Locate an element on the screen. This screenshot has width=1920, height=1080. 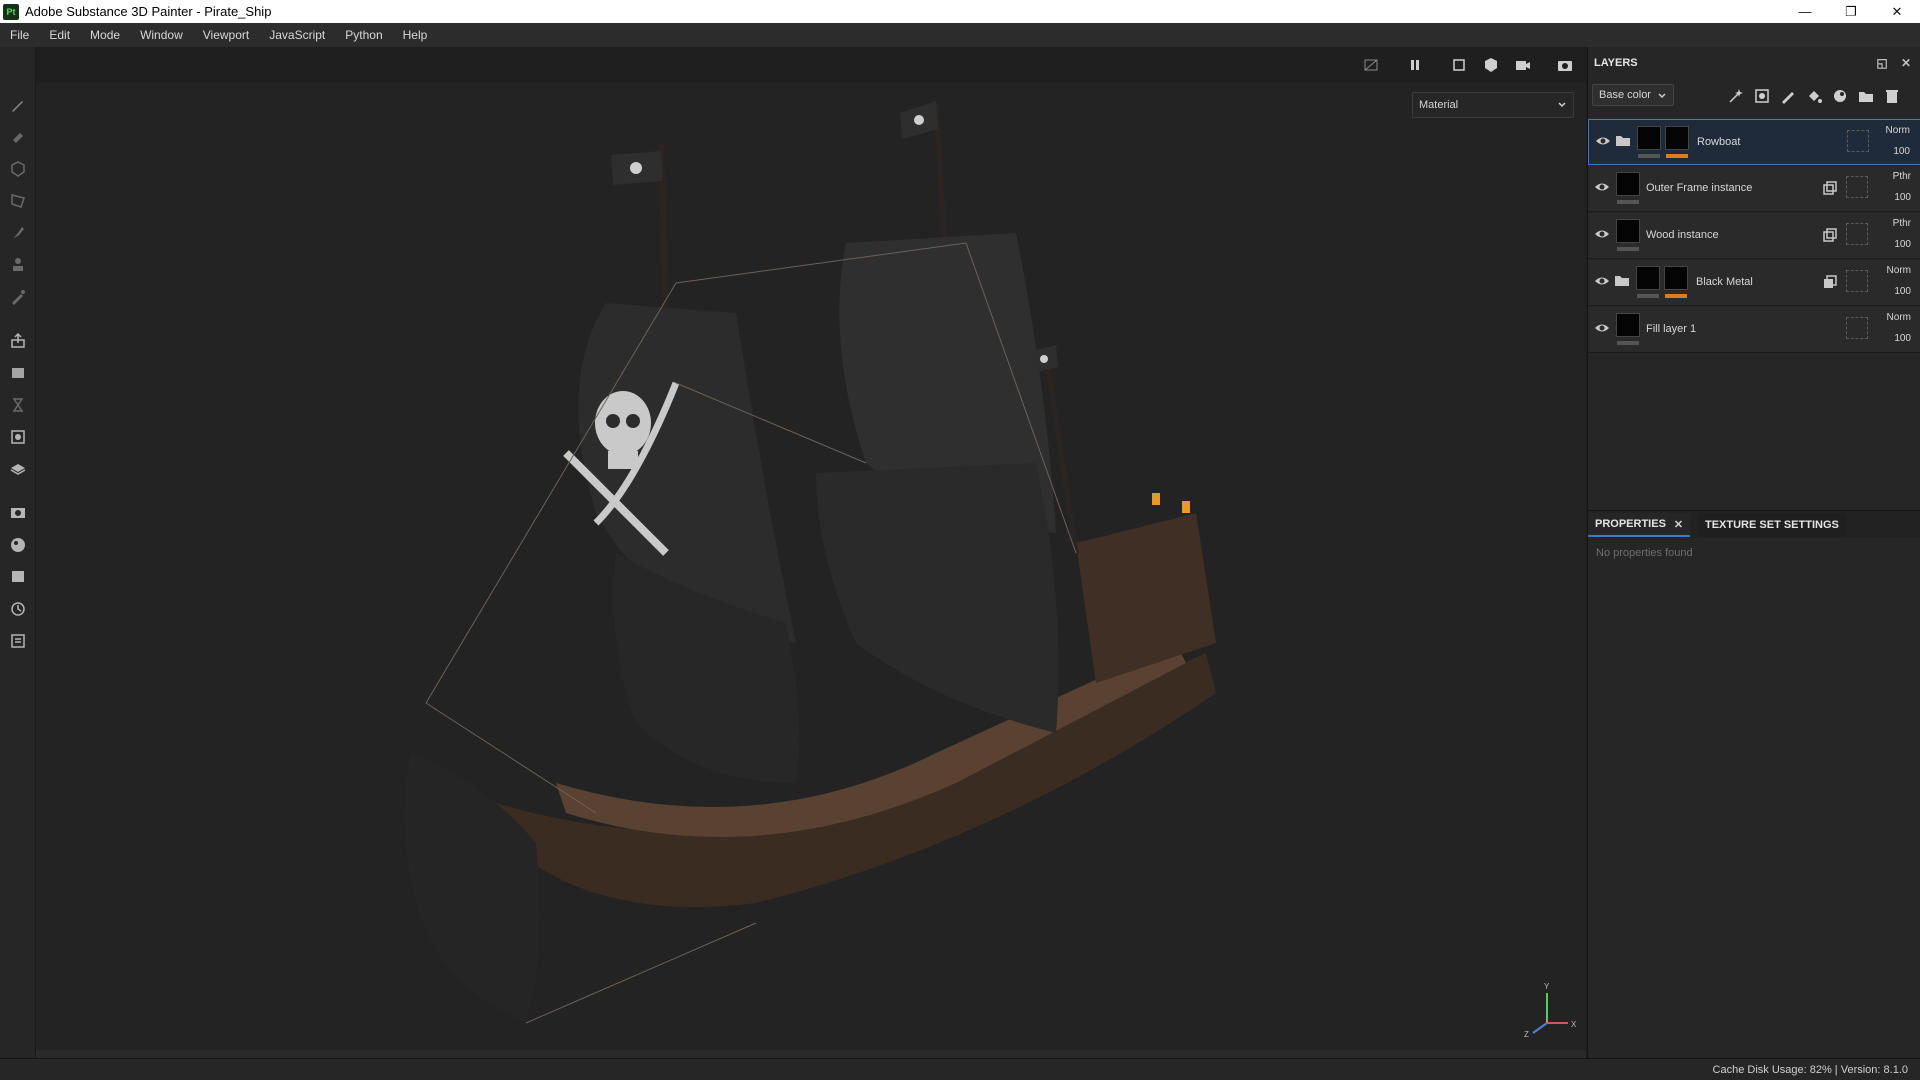
history-icon is located at coordinates (18, 609).